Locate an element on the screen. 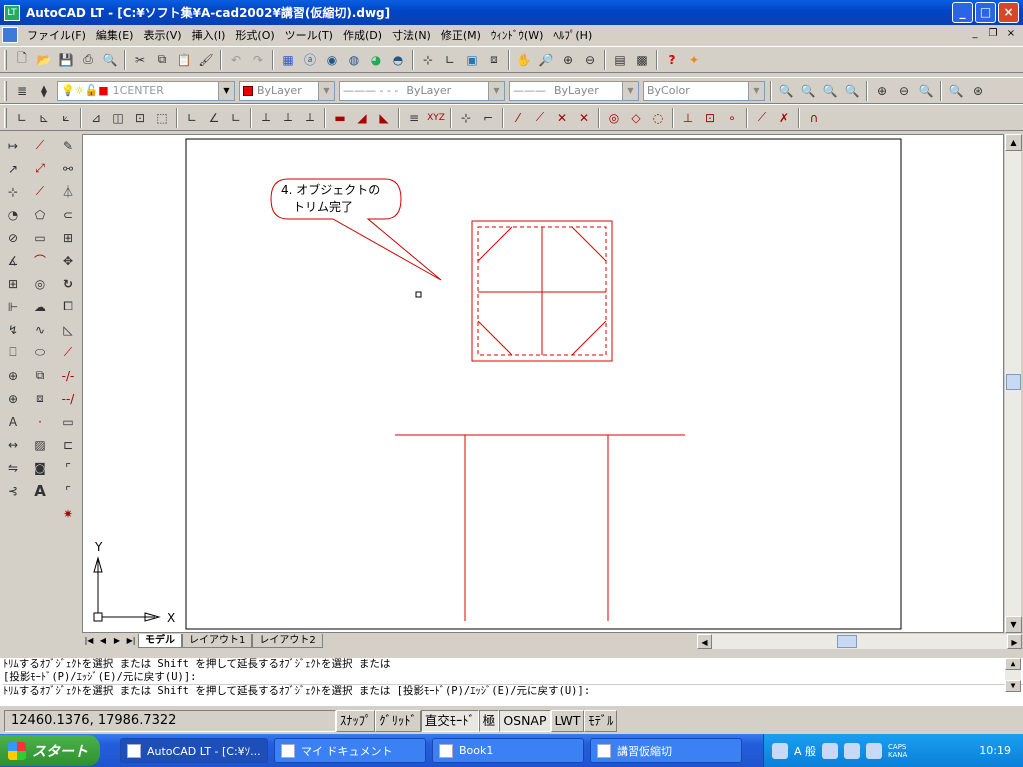 This screenshot has height=767, width=1023. zoom-window-icon: 🔍 is located at coordinates (786, 91).